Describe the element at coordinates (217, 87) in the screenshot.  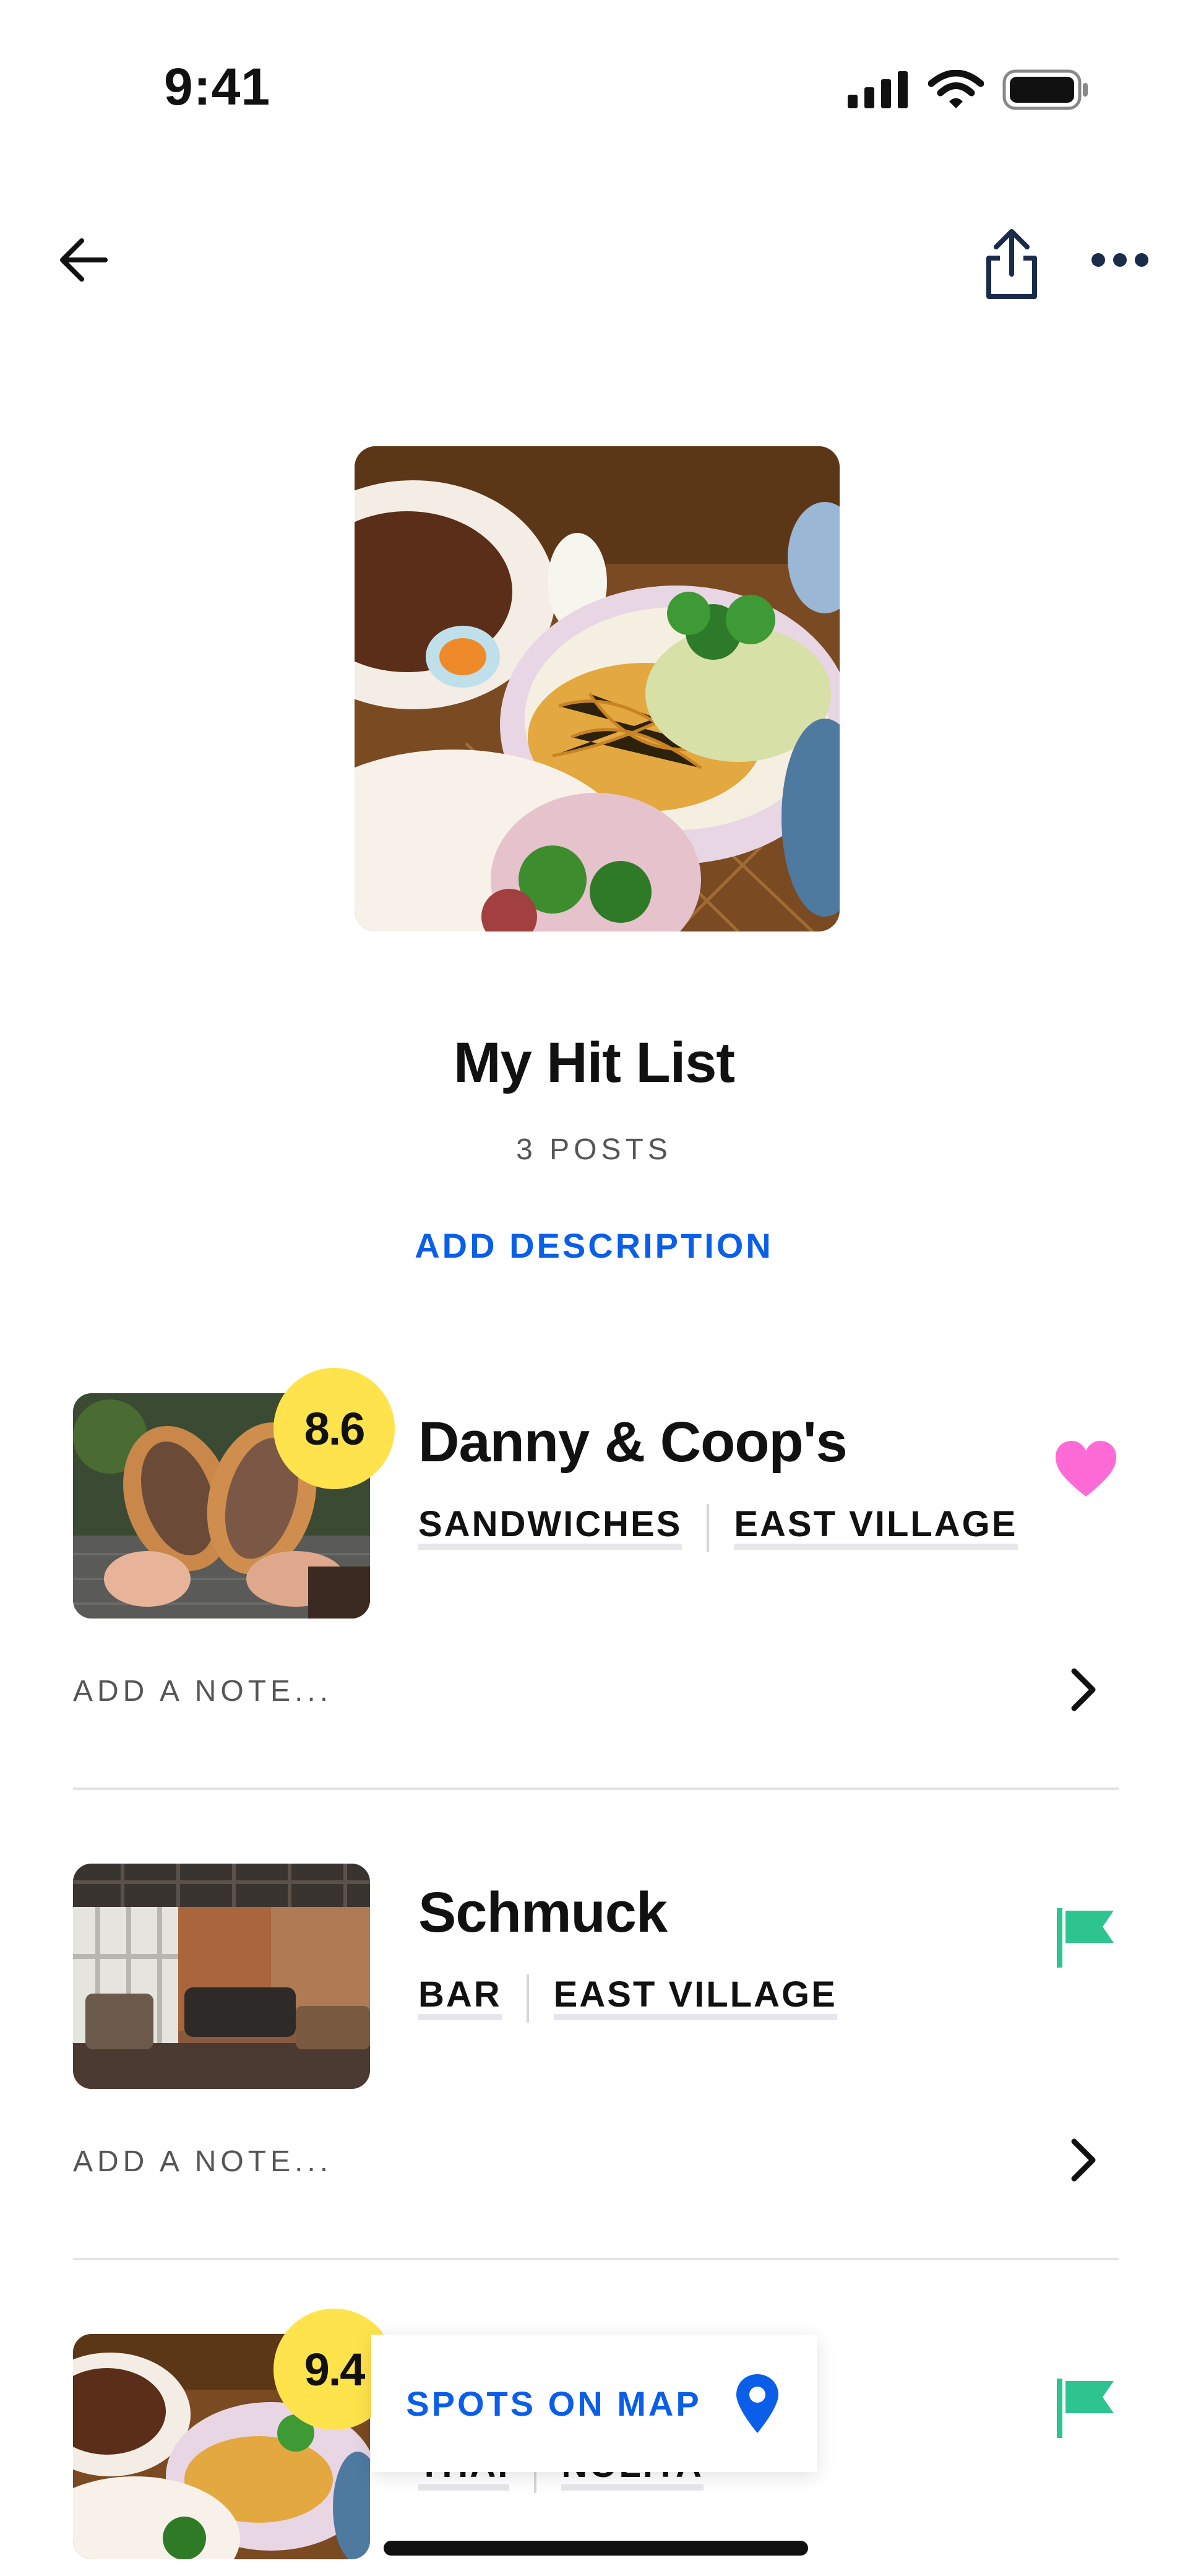
I see `status-time: 9:41` at that location.